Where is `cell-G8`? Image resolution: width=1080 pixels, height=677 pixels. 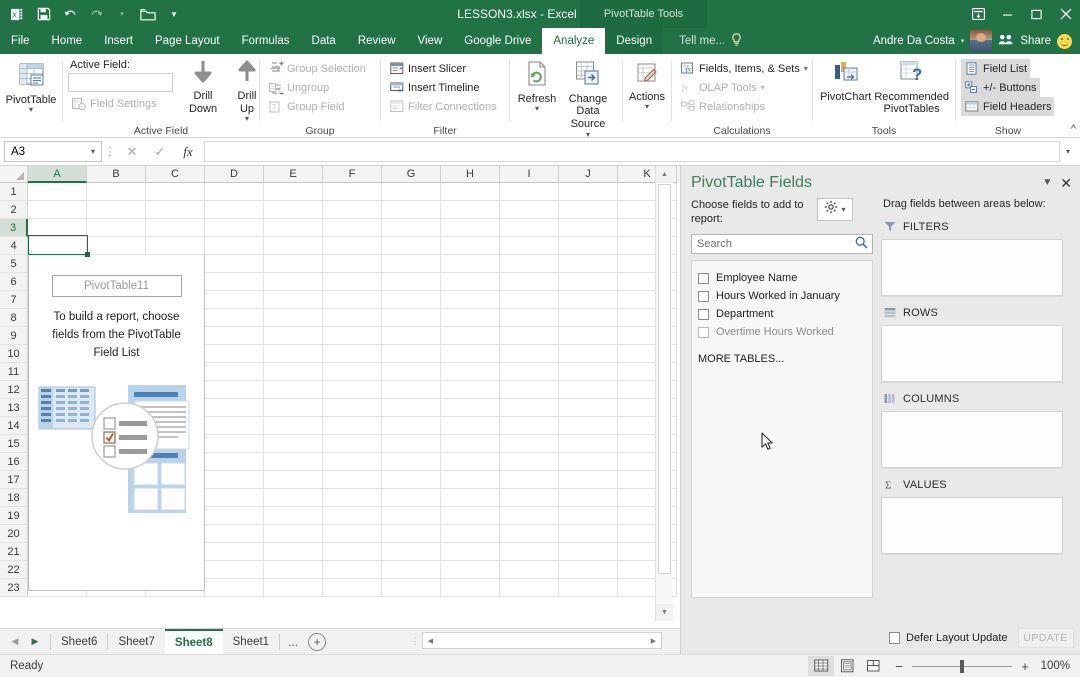 cell-G8 is located at coordinates (411, 318).